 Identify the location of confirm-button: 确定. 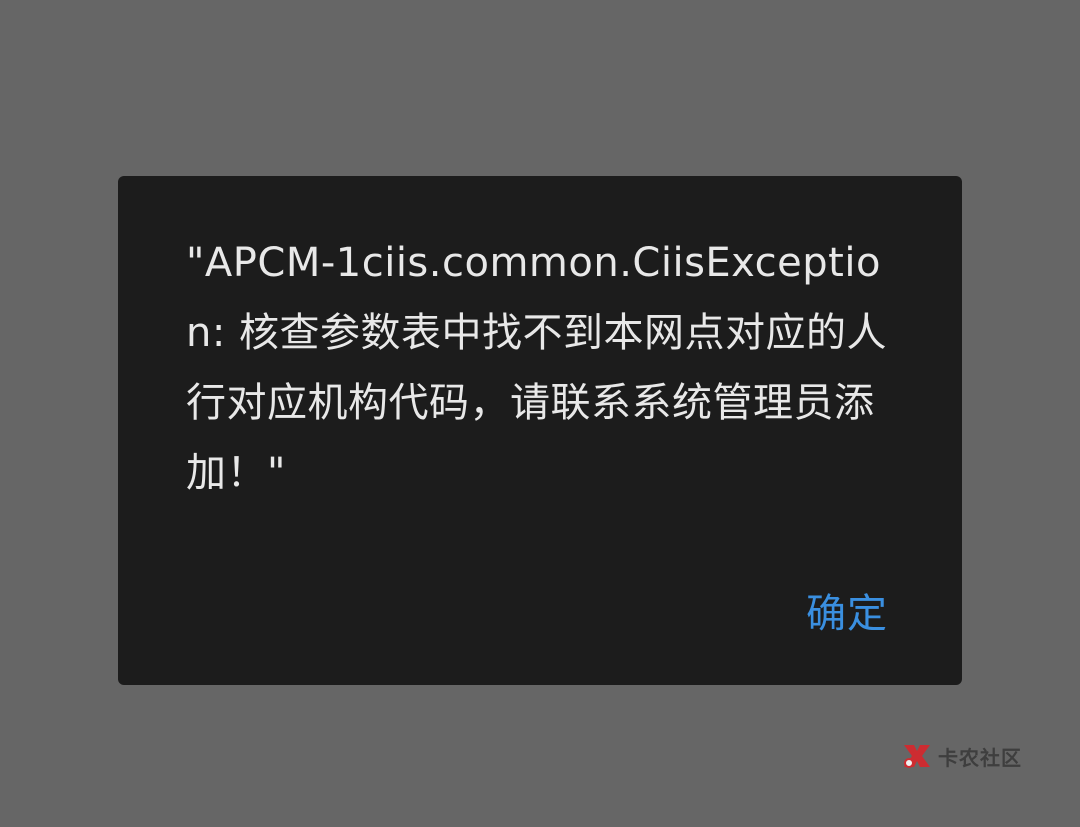
(847, 614).